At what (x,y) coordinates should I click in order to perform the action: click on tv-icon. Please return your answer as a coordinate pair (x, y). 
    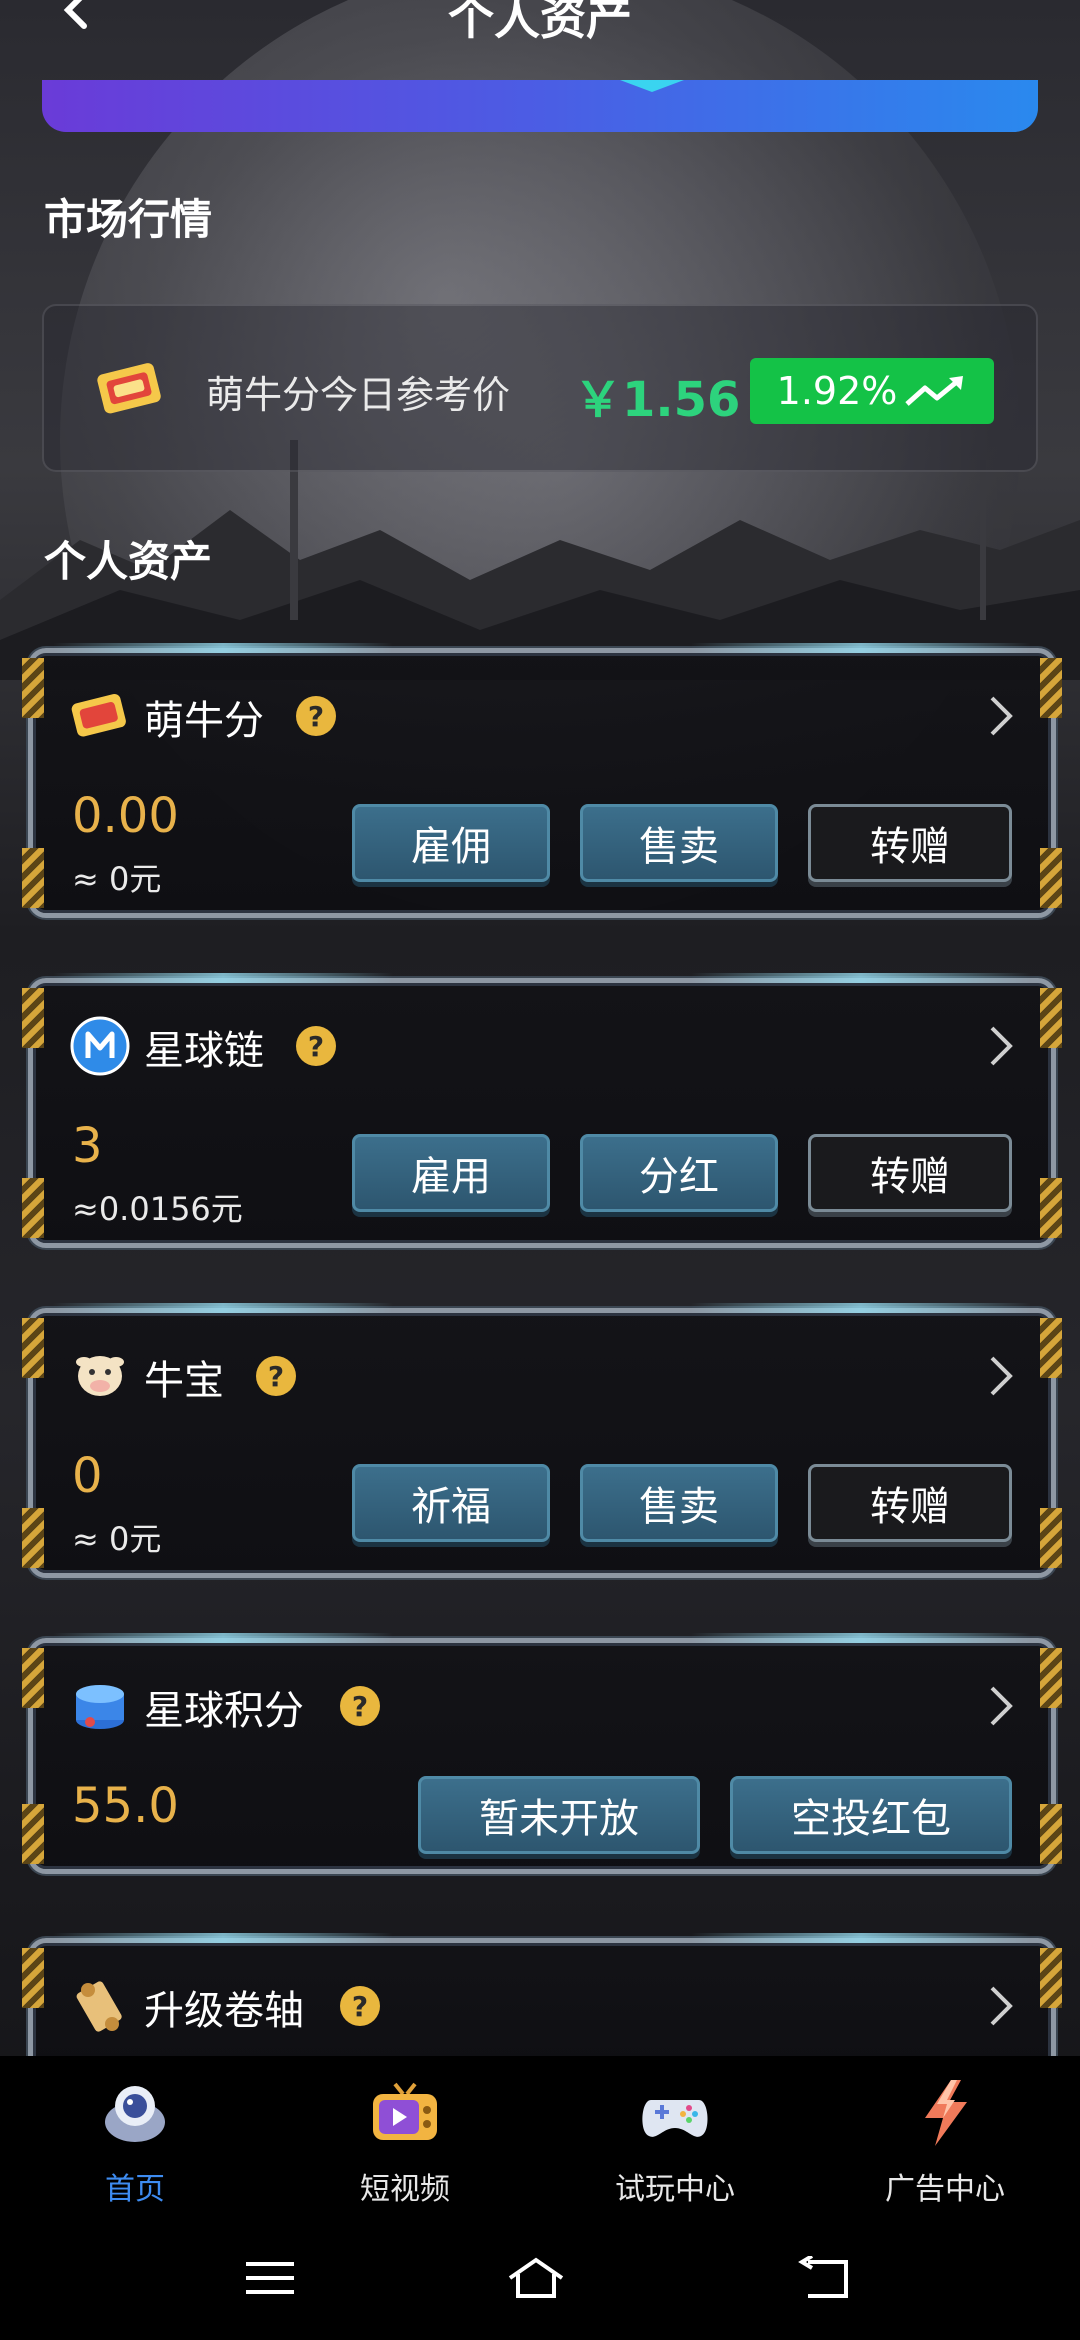
    Looking at the image, I should click on (405, 2111).